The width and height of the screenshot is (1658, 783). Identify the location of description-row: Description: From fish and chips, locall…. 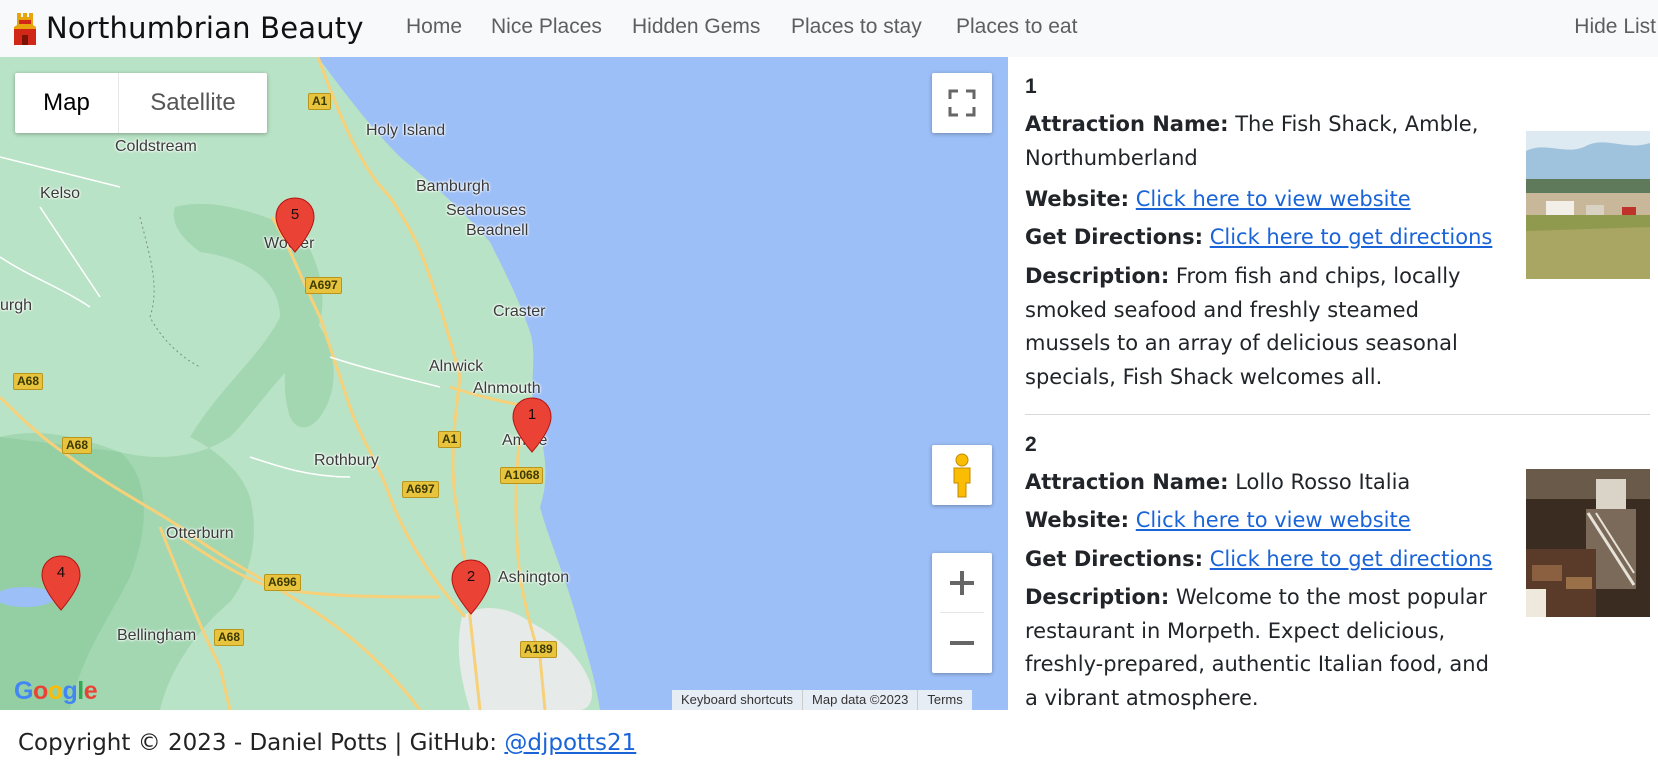
(1260, 327).